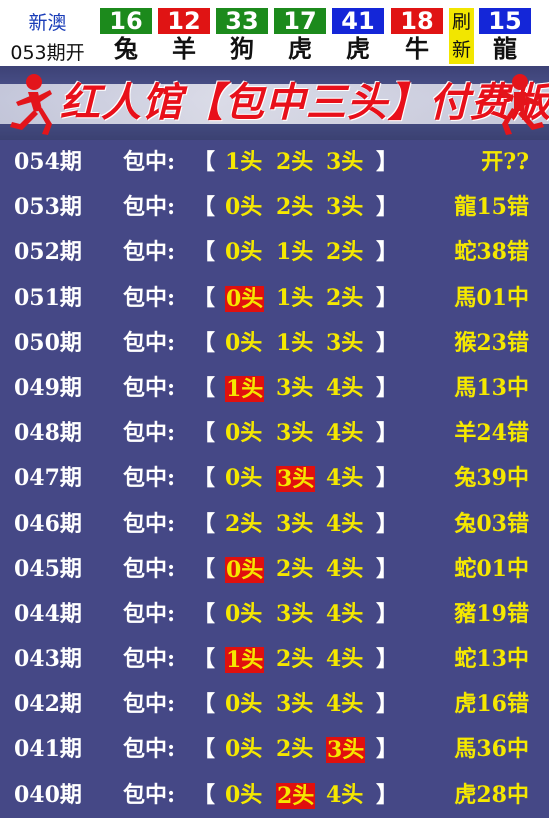  Describe the element at coordinates (304, 102) in the screenshot. I see `banner-title: 红人馆【包中三头】付费版` at that location.